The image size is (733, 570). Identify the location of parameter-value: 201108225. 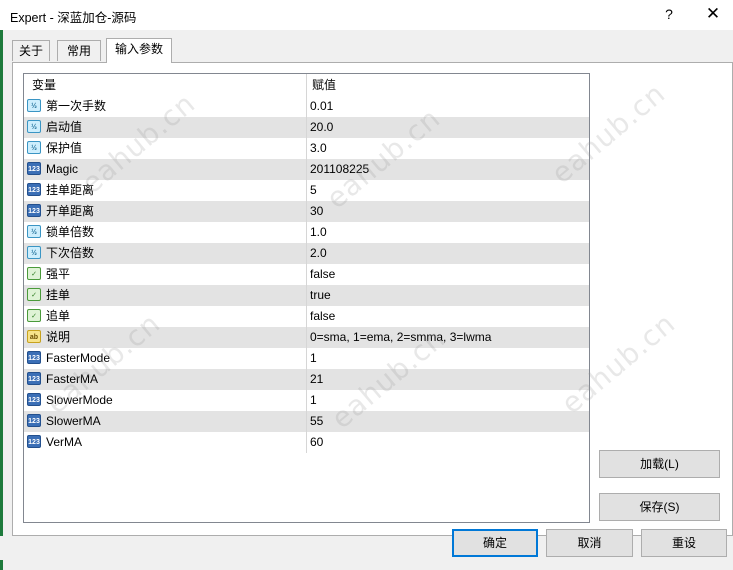
(339, 169).